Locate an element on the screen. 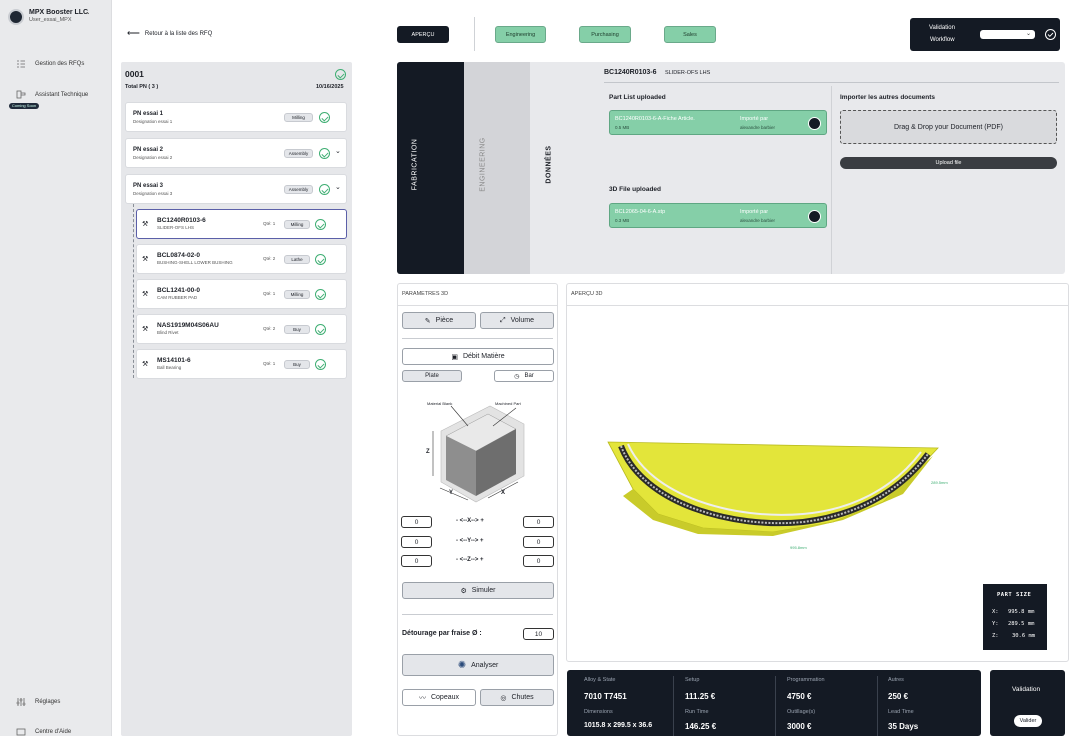  copeaux-icon: 〰 is located at coordinates (422, 698).